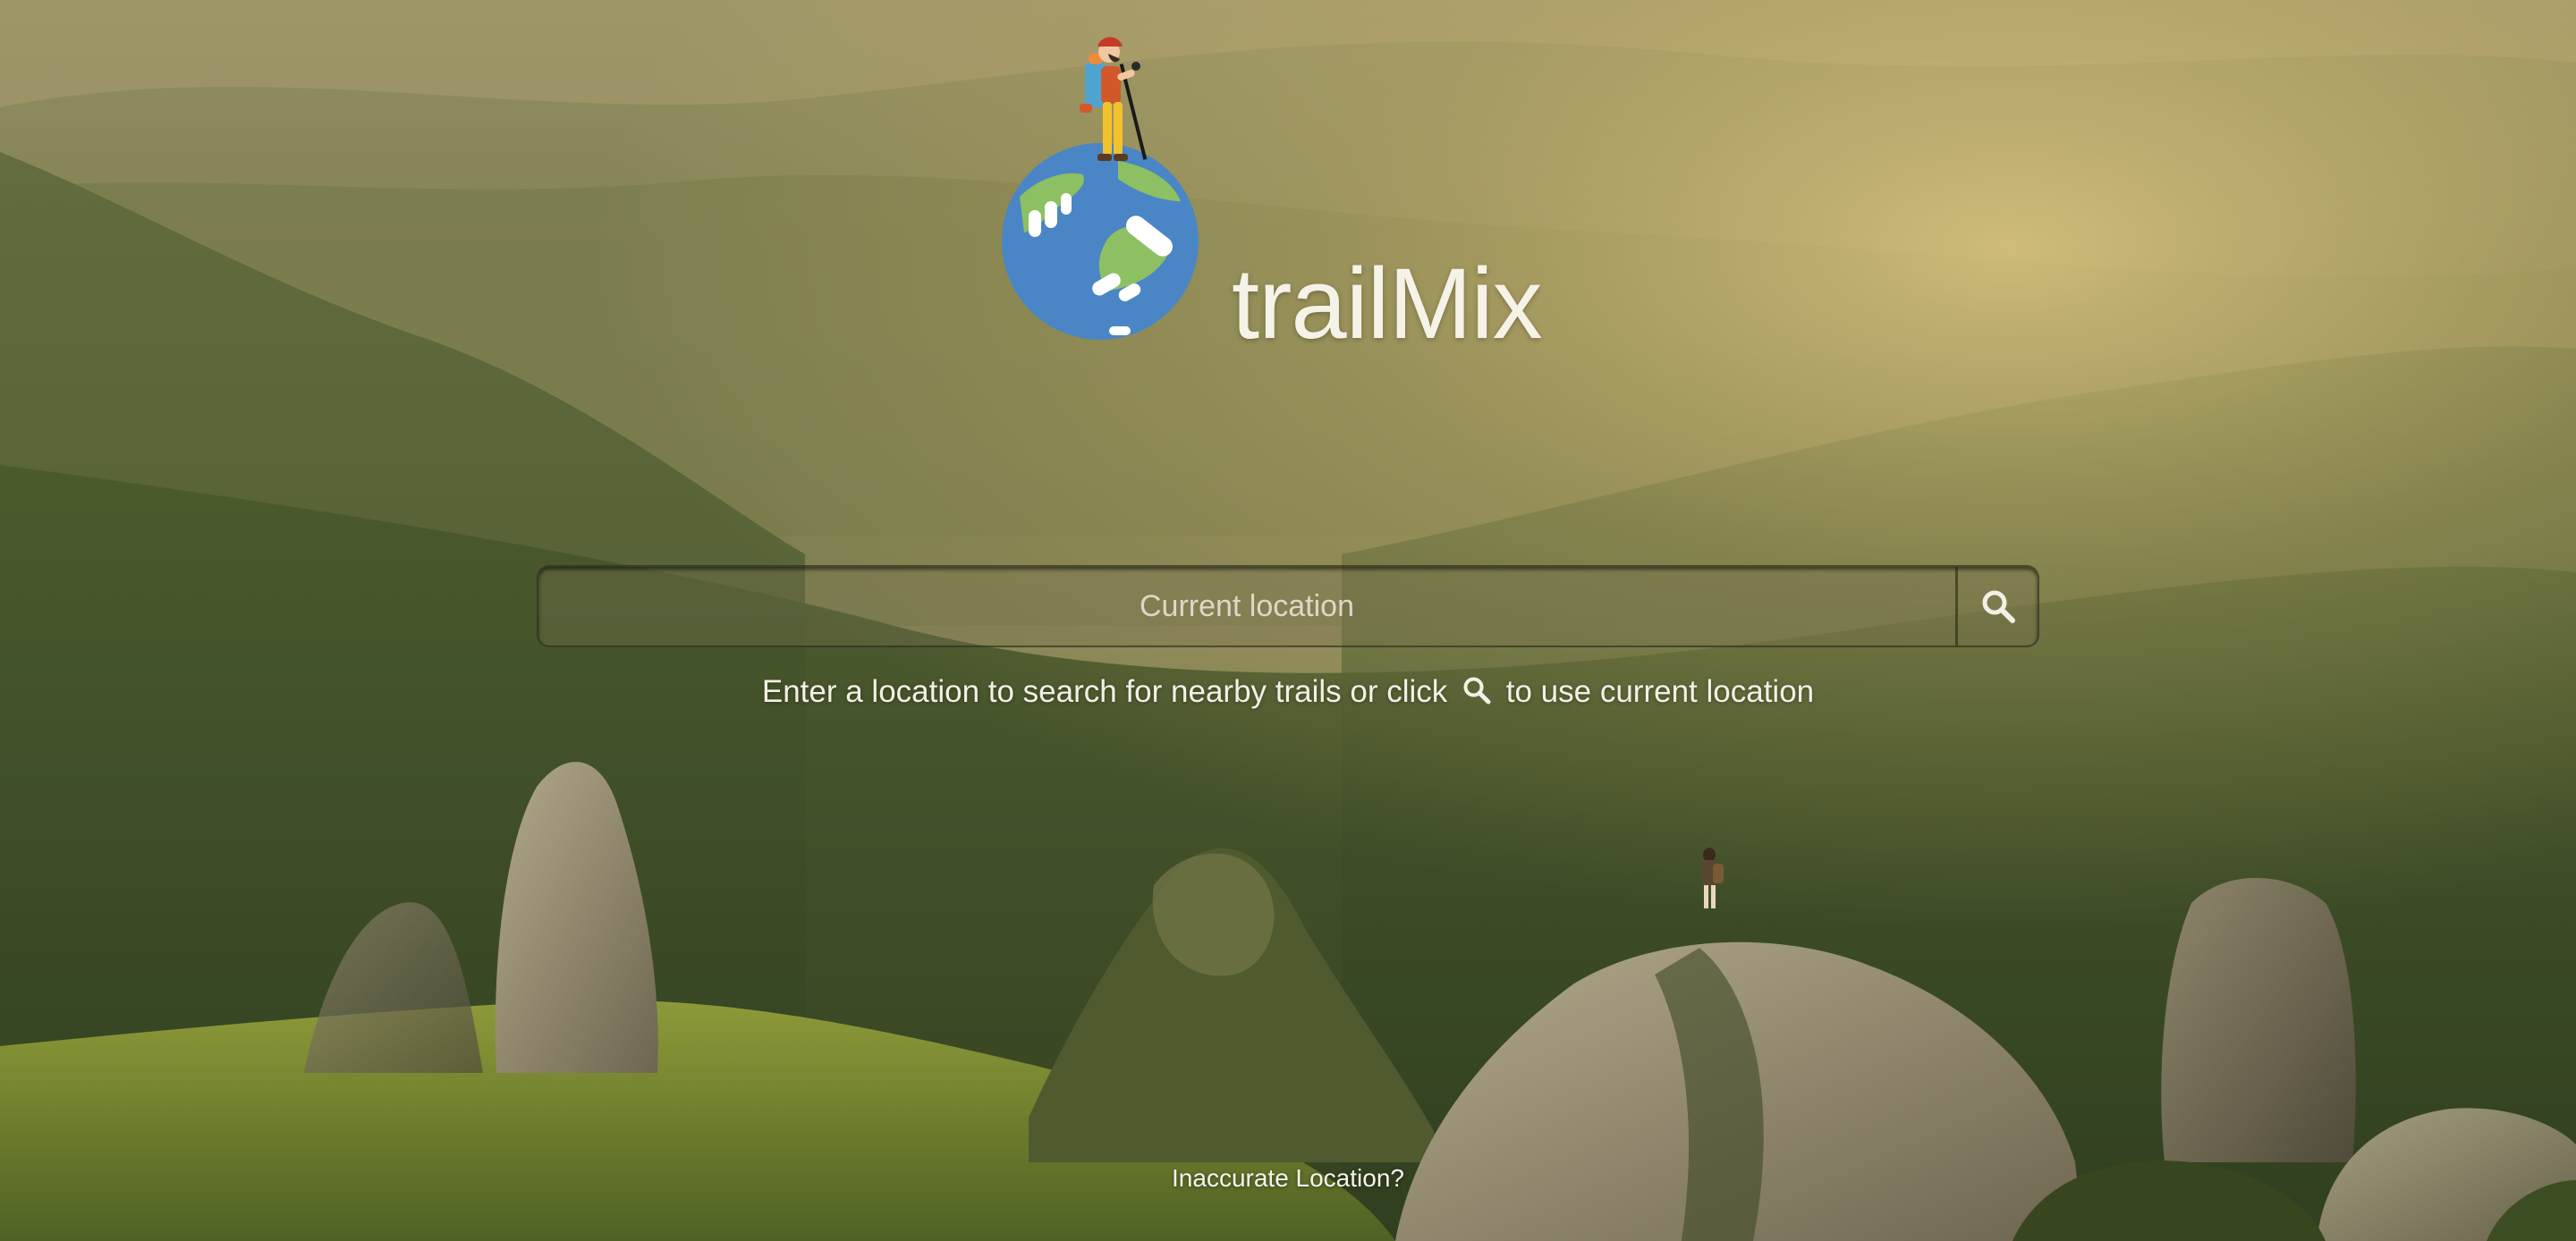  What do you see at coordinates (1246, 606) in the screenshot?
I see `location-search-input` at bounding box center [1246, 606].